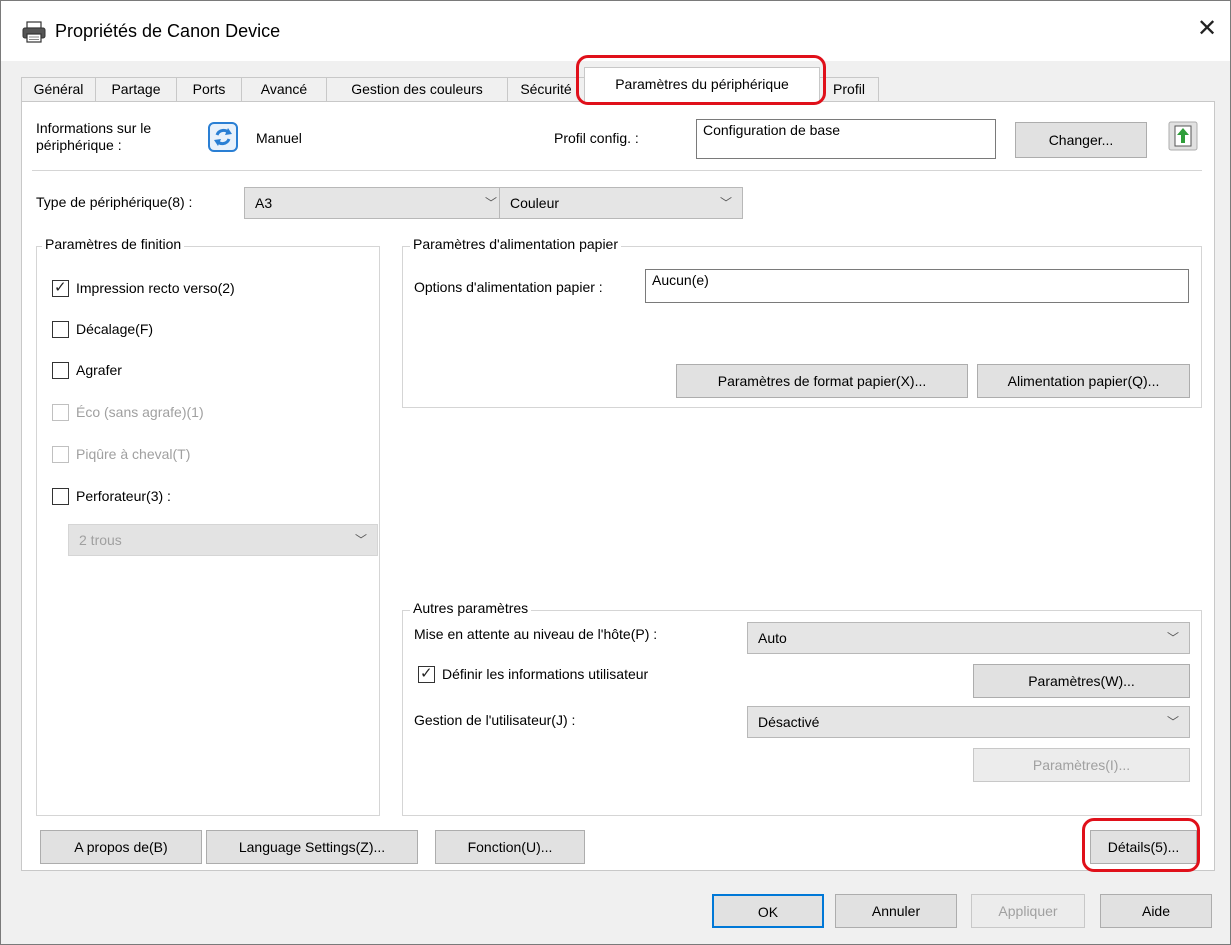 The height and width of the screenshot is (945, 1231). I want to click on device-info-mode: Manuel, so click(279, 138).